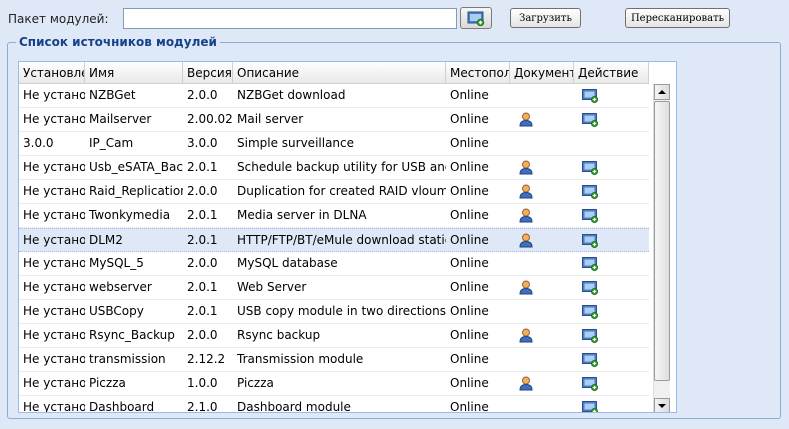 Image resolution: width=789 pixels, height=429 pixels. What do you see at coordinates (334, 384) in the screenshot?
I see `table-row: Не установ Piczza 1.0.0 Piczza Online` at bounding box center [334, 384].